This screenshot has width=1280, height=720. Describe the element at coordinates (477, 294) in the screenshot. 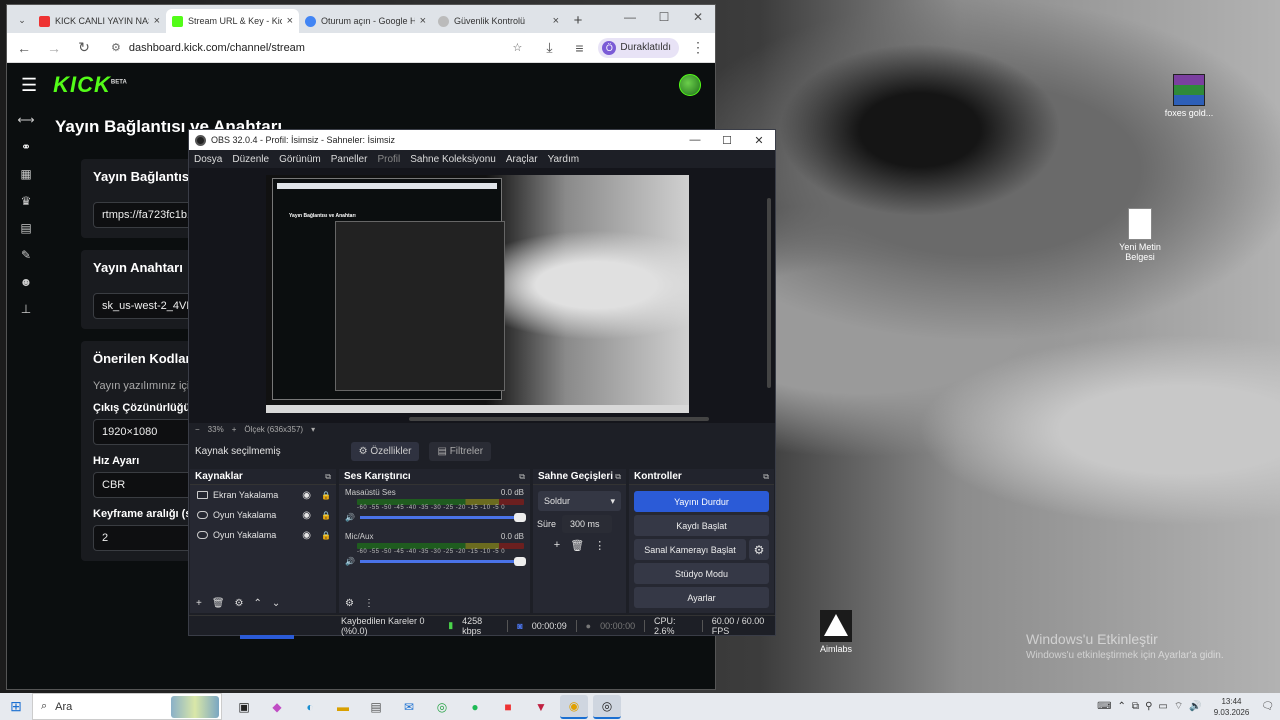

I see `program-preview: Yayın Bağlantısı ve Anahtarı` at that location.